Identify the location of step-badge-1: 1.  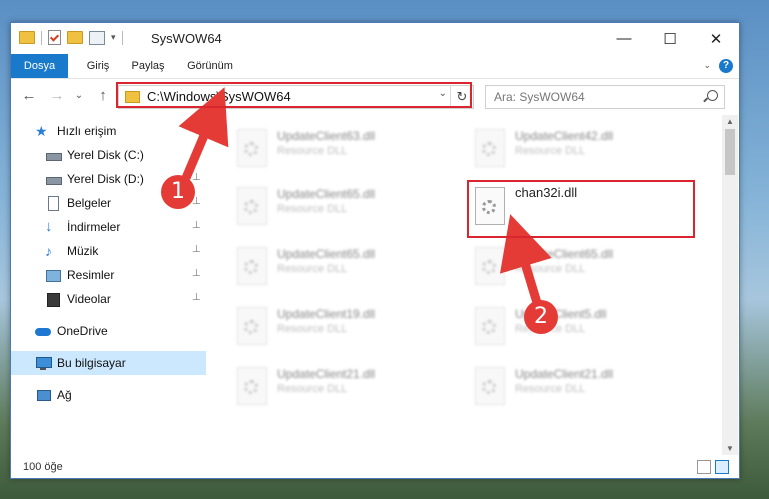
(178, 192).